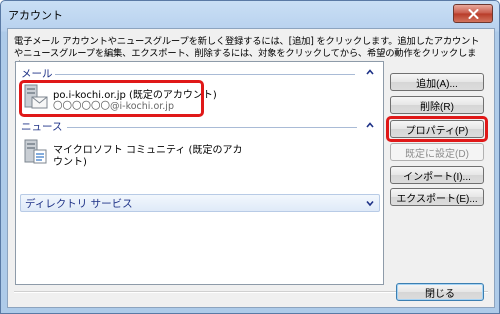  Describe the element at coordinates (42, 127) in the screenshot. I see `group-label-news: ニュース` at that location.